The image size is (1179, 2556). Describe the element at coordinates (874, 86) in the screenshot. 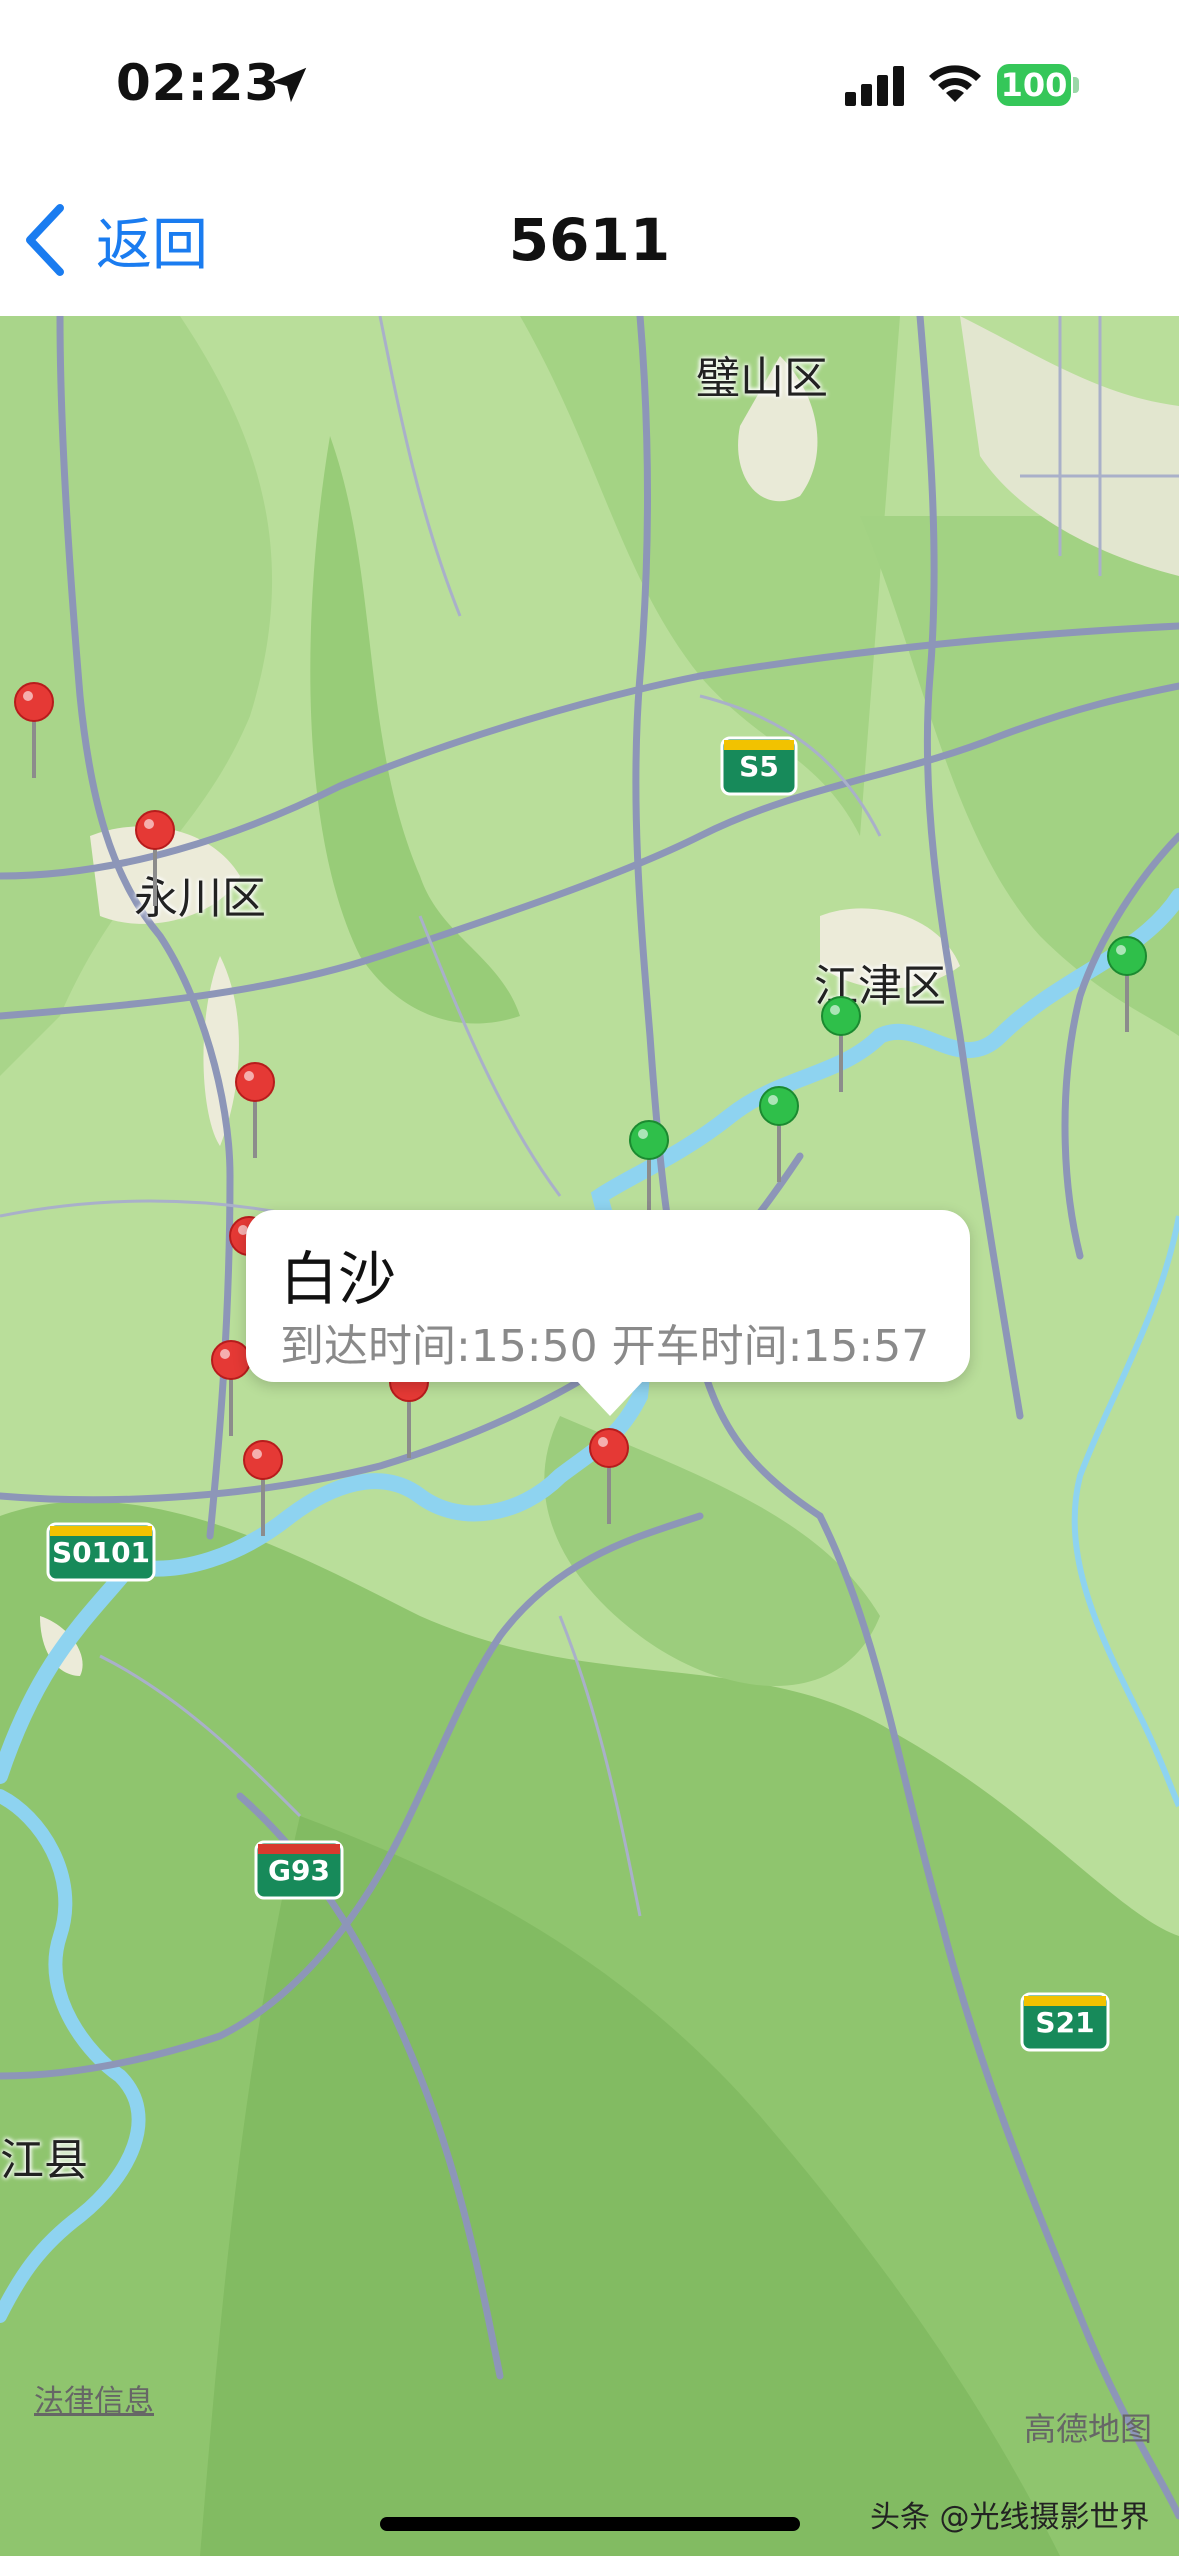

I see `cellular-signal-icon` at that location.